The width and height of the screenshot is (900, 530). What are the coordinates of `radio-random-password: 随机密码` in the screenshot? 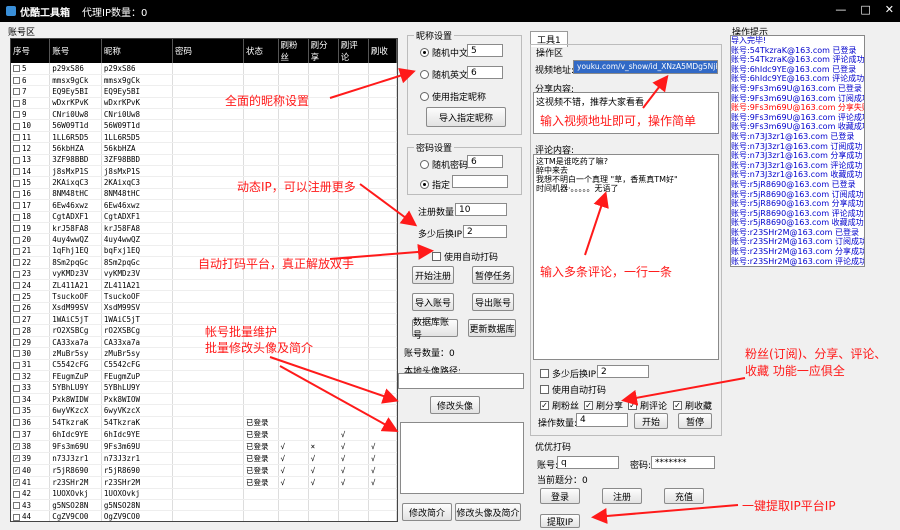 It's located at (444, 164).